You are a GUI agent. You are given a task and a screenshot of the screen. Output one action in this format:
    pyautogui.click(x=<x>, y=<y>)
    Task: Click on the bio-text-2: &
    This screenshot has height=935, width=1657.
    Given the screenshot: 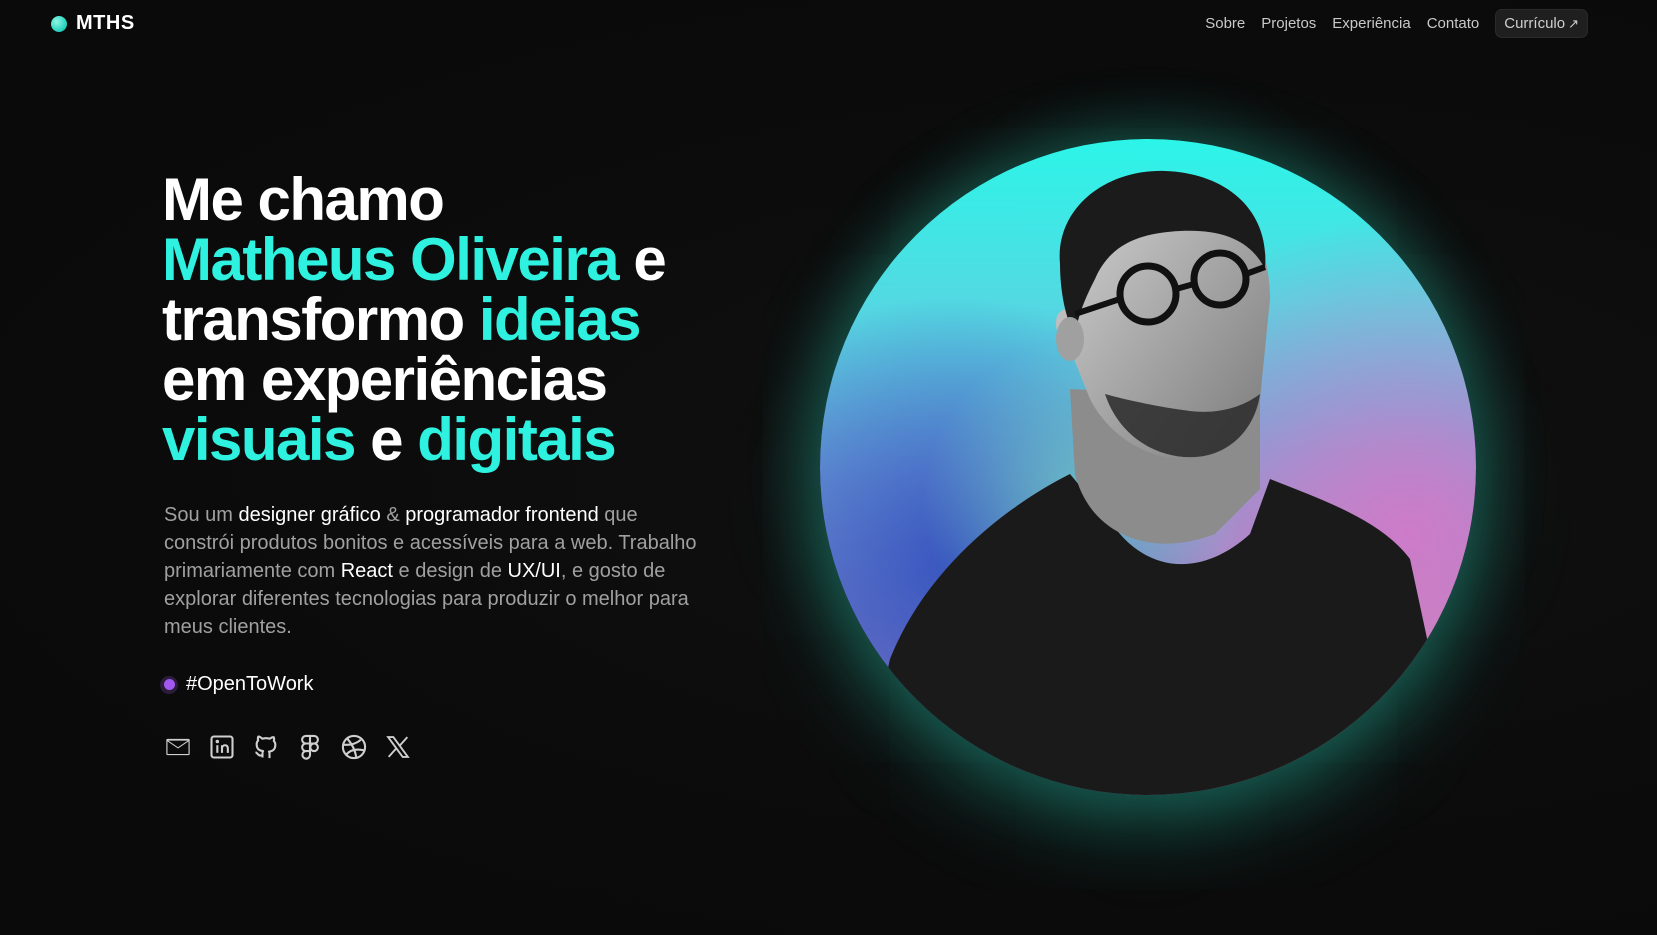 What is the action you would take?
    pyautogui.click(x=393, y=515)
    